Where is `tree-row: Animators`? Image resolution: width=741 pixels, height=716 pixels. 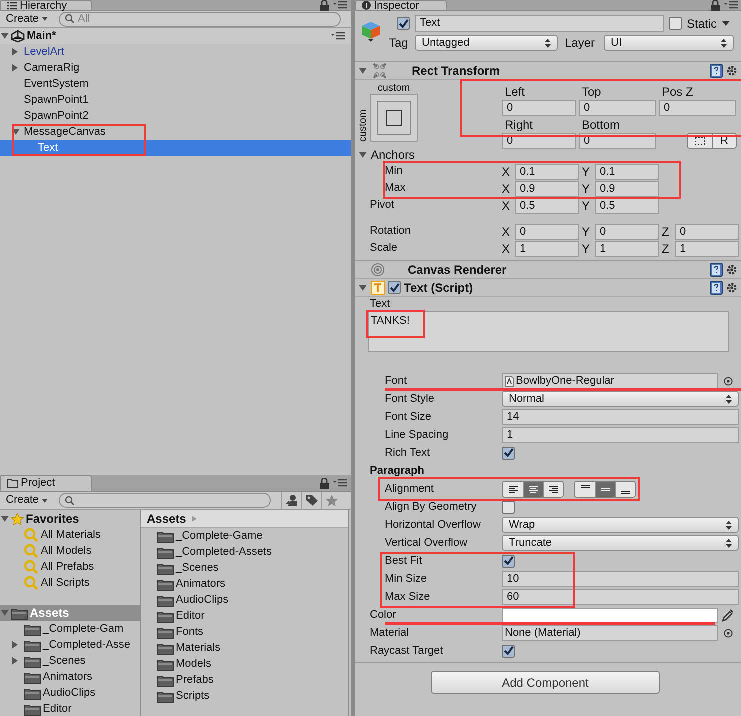
tree-row: Animators is located at coordinates (70, 677).